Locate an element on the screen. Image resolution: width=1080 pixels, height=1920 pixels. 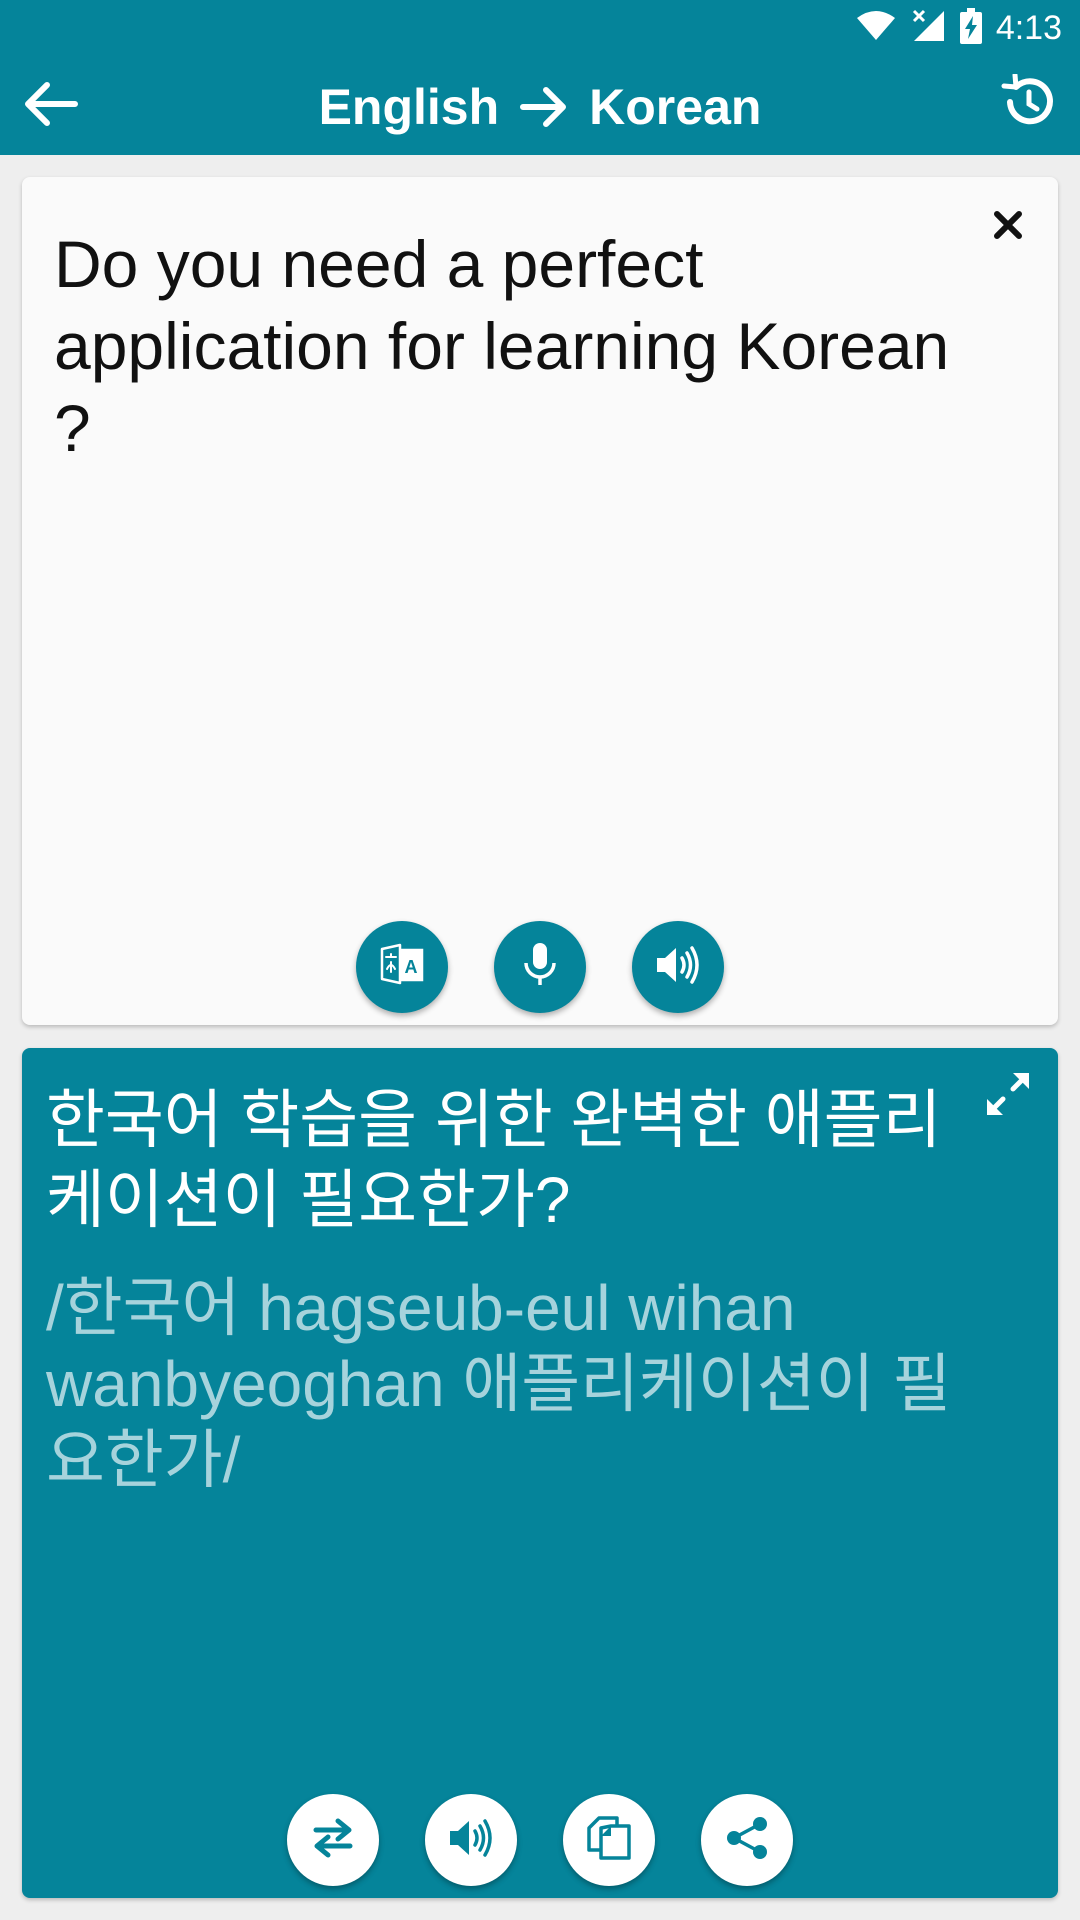
source-actions: A is located at coordinates (540, 967).